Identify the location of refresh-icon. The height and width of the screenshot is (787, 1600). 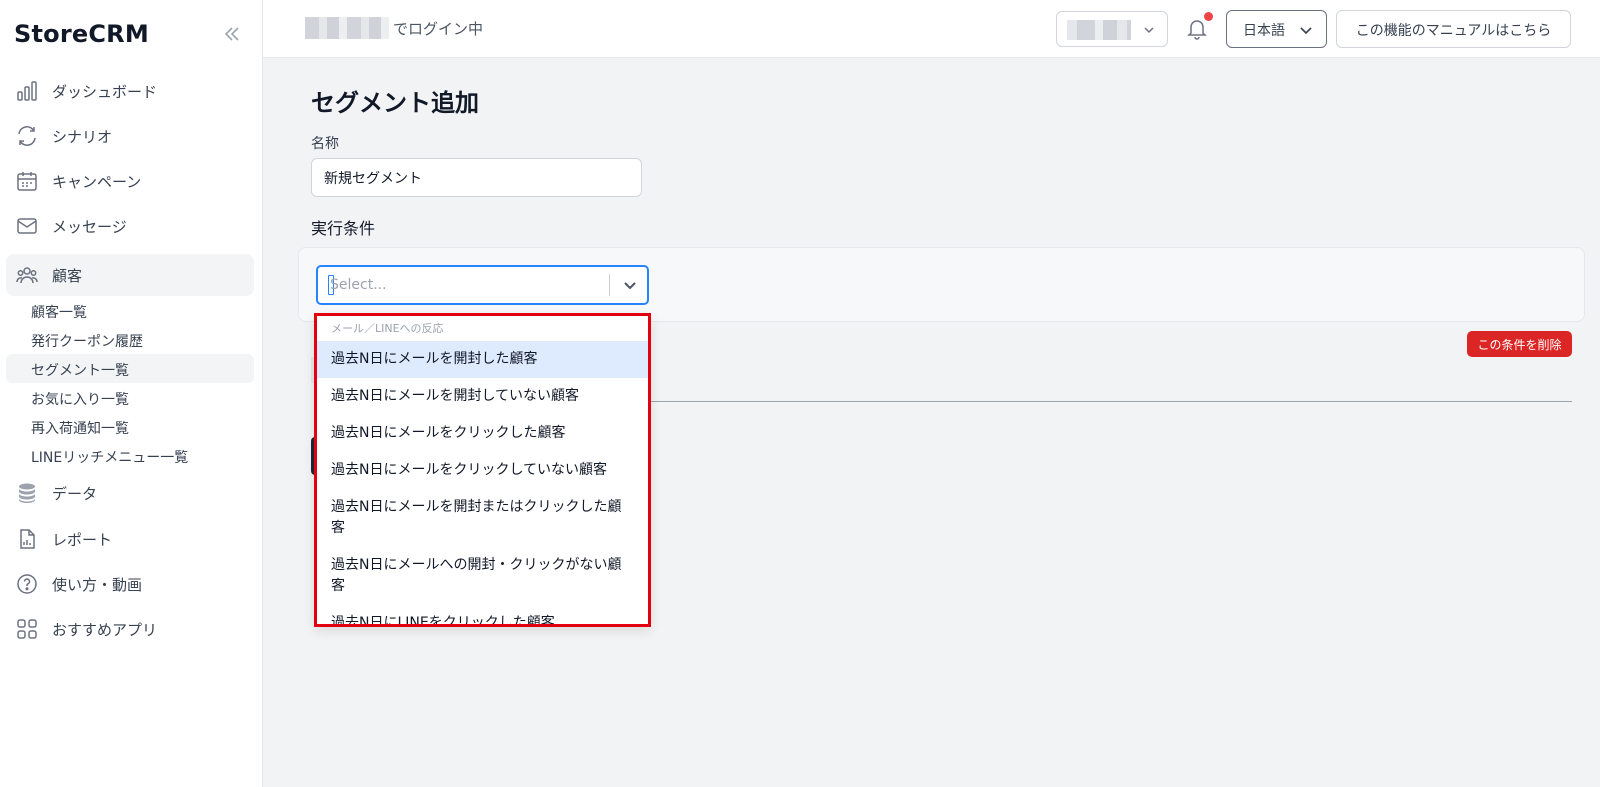
(27, 136).